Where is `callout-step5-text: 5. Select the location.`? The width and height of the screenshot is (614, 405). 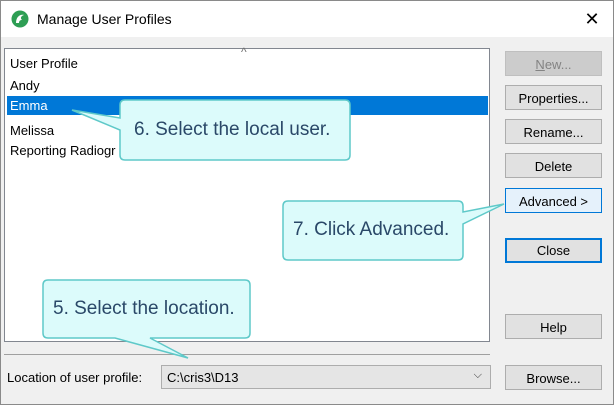 callout-step5-text: 5. Select the location. is located at coordinates (144, 308).